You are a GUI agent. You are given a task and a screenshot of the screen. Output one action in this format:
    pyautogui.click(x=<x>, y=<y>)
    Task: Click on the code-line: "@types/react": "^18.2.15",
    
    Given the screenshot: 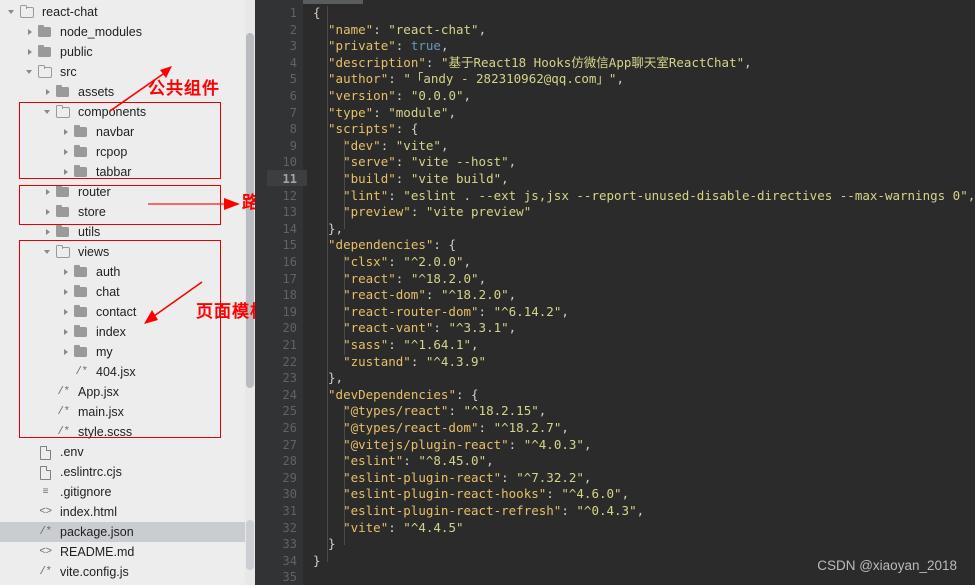 What is the action you would take?
    pyautogui.click(x=429, y=411)
    